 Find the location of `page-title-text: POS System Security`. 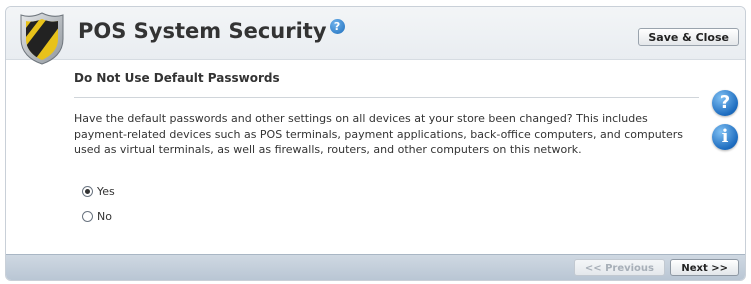

page-title-text: POS System Security is located at coordinates (202, 31).